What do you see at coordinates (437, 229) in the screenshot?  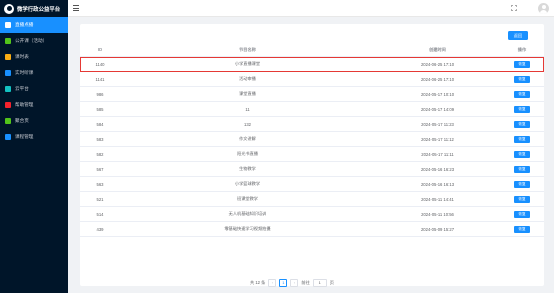 I see `row-time: 2024-05-09 15:27` at bounding box center [437, 229].